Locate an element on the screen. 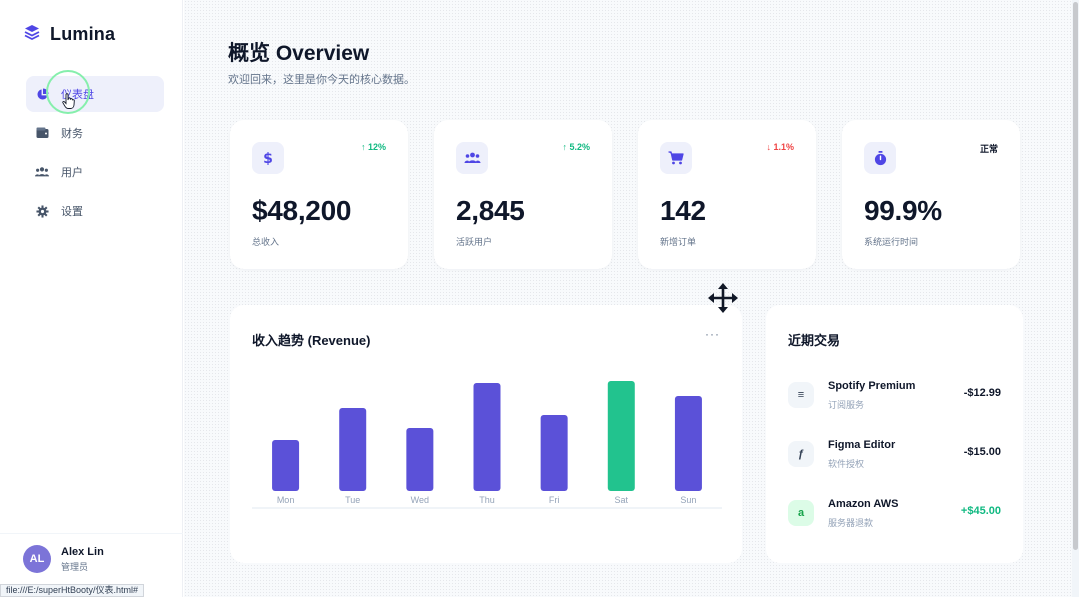  stat-card-revenue: $ ↑ 12% $48,200 总收入 is located at coordinates (319, 194).